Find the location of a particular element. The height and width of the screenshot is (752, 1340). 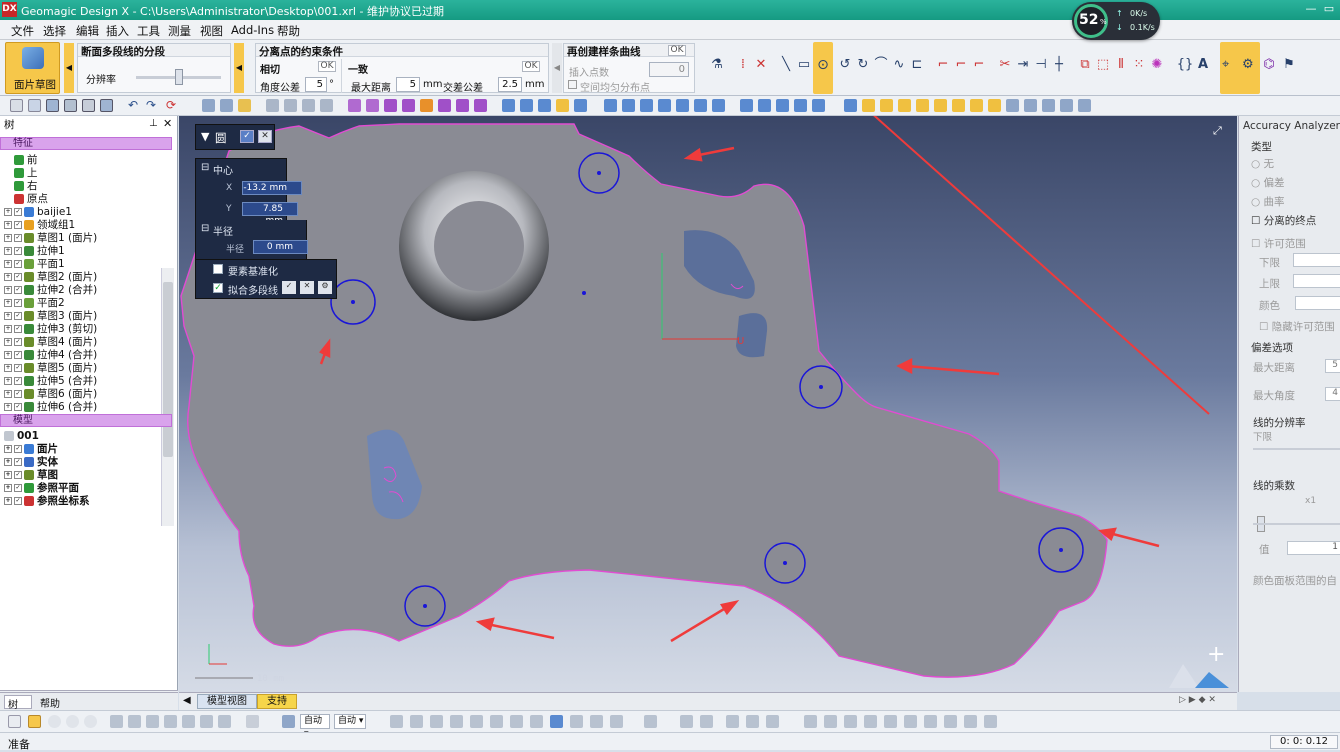

tree-scrollbar is located at coordinates (167, 397).